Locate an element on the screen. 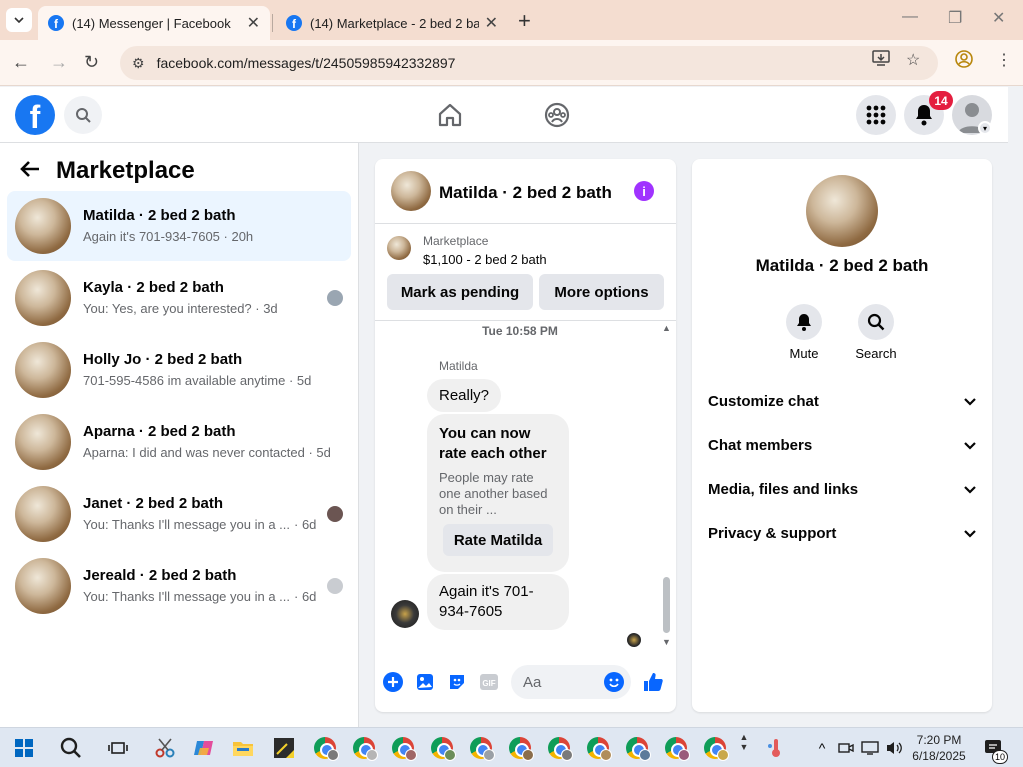 The image size is (1023, 767). search-in-chat-button: Search is located at coordinates (876, 332).